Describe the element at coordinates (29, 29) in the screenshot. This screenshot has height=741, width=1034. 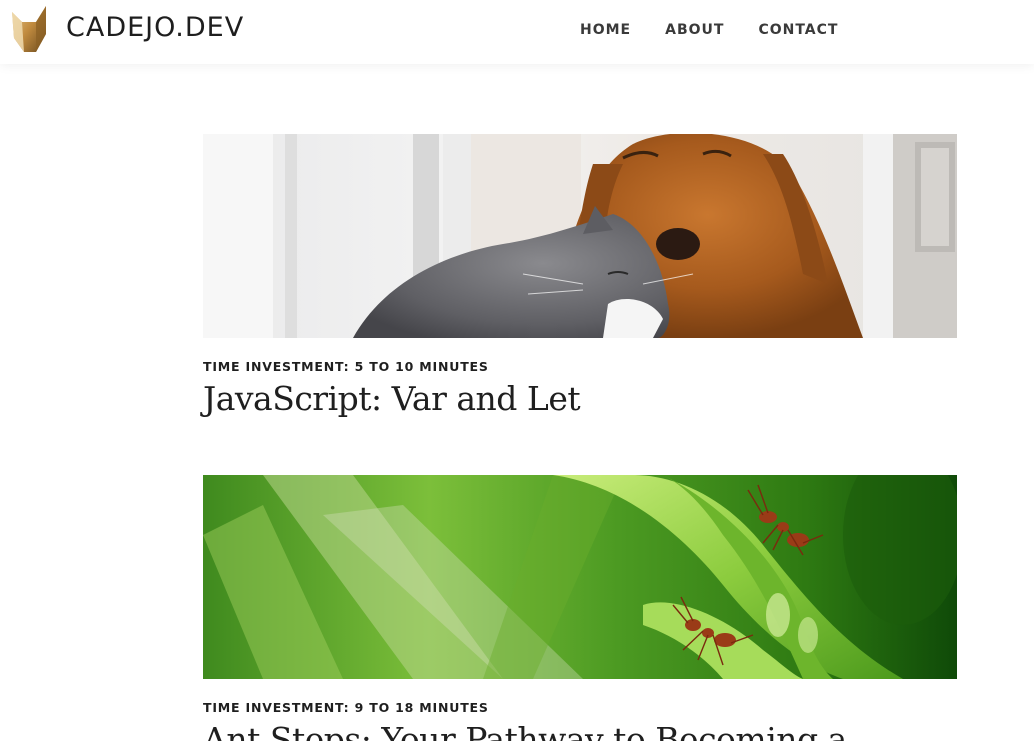
I see `wolf-logo-icon` at that location.